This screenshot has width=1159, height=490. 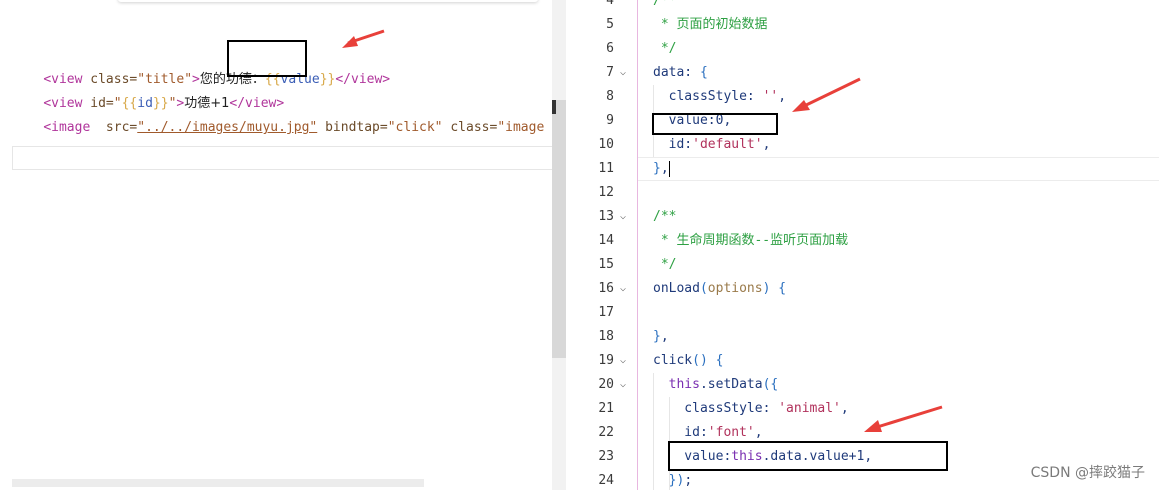 I want to click on highlight-box-data-value, so click(x=715, y=124).